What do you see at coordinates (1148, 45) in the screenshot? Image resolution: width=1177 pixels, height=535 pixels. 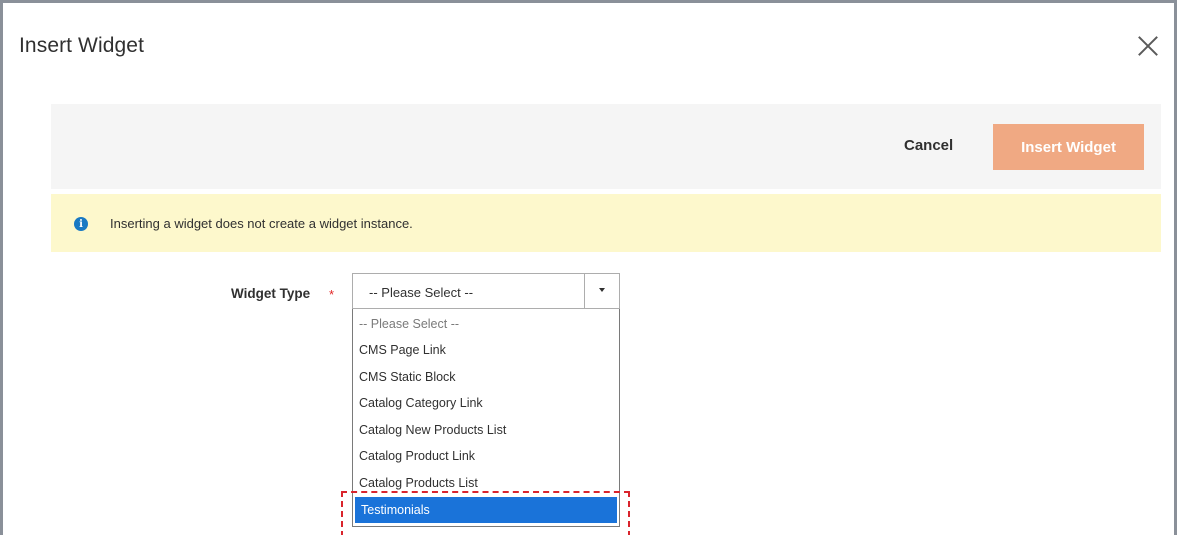 I see `close-icon` at bounding box center [1148, 45].